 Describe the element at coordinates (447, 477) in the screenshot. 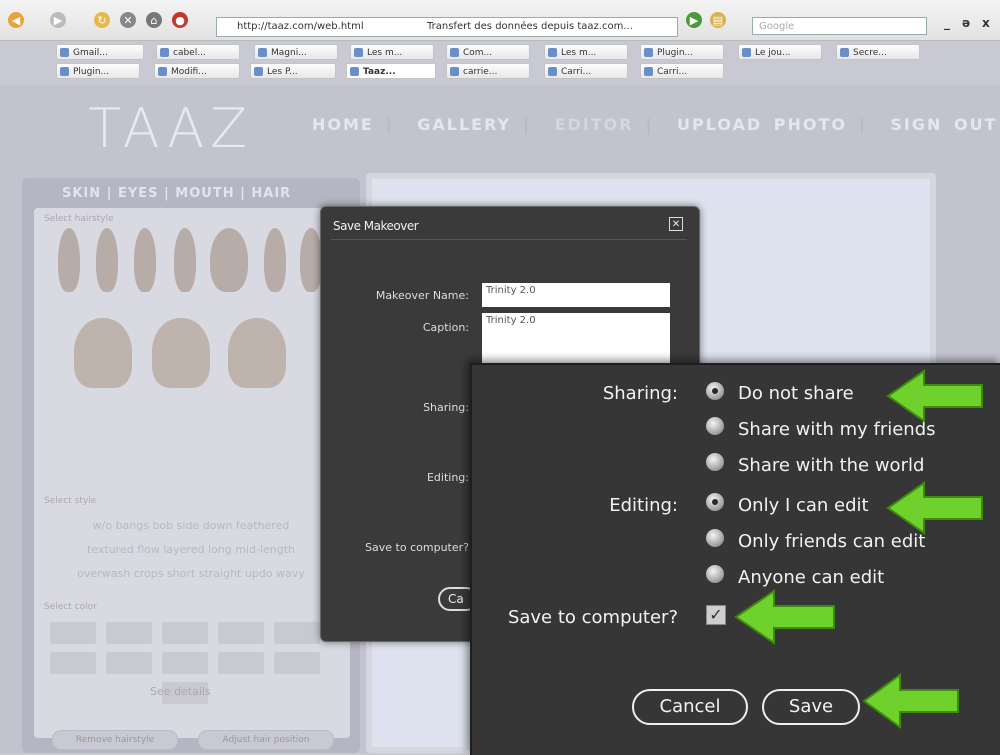

I see `editing-label: Editing:` at that location.